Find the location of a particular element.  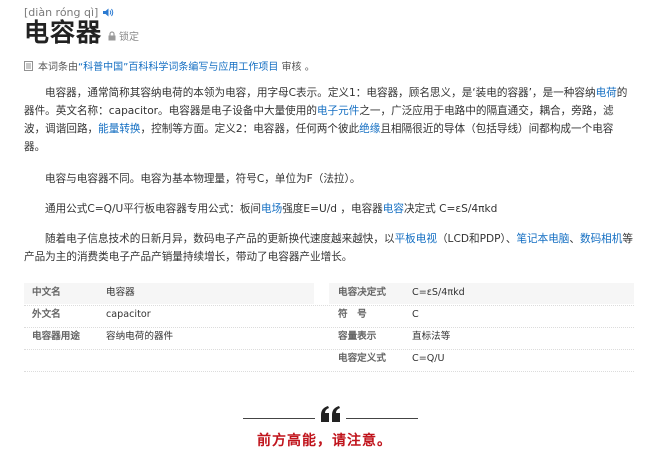

page-title: 电容器 is located at coordinates (63, 32).